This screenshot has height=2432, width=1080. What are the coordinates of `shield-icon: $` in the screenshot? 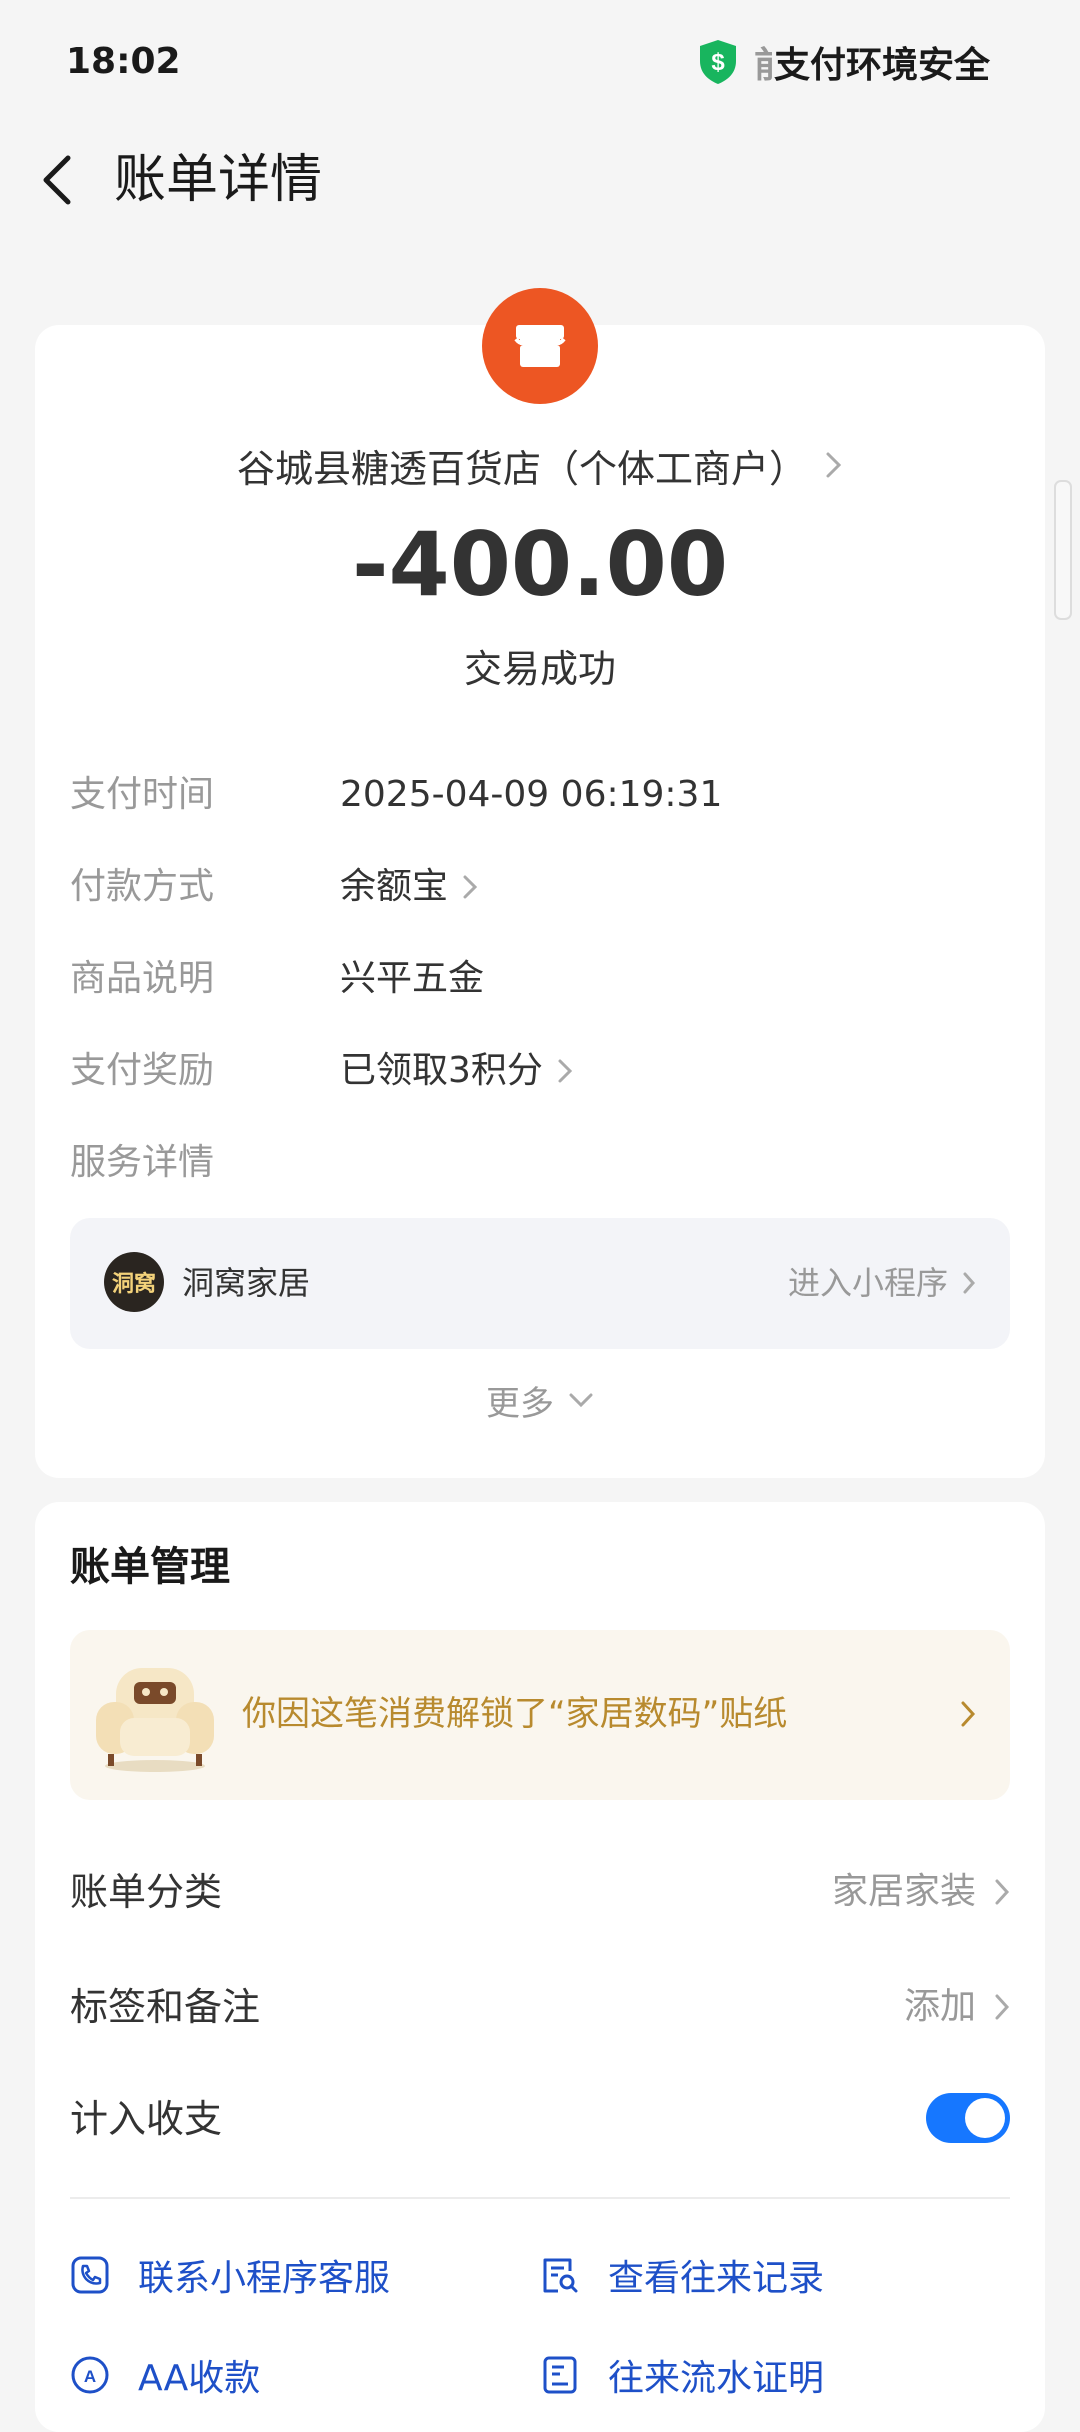 It's located at (717, 62).